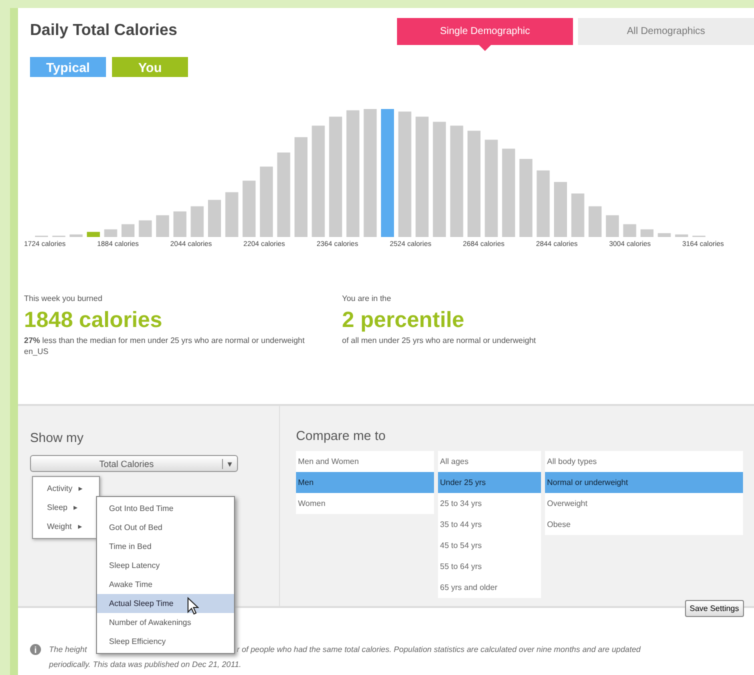  What do you see at coordinates (644, 461) in the screenshot?
I see `option-item: All body types` at bounding box center [644, 461].